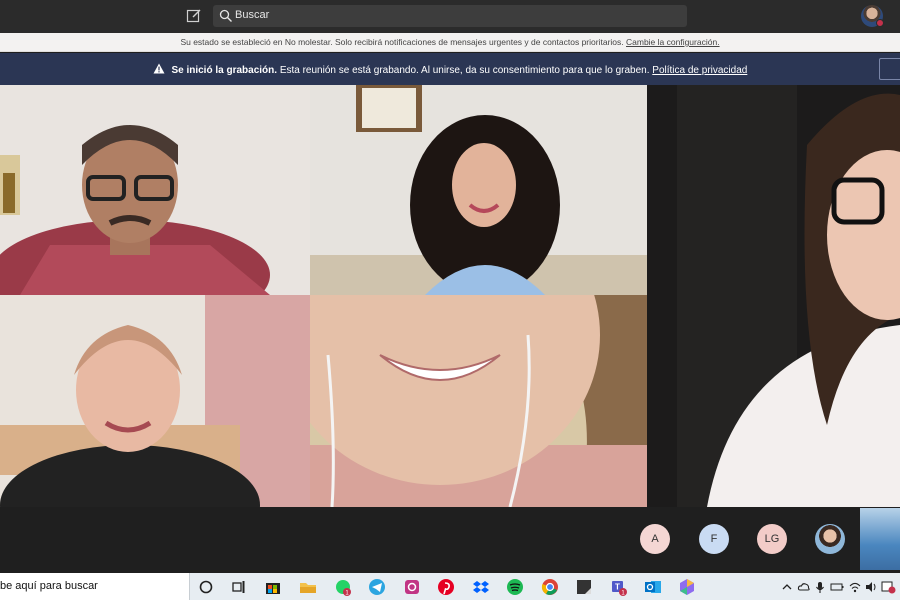  I want to click on participant-avatar-f: F, so click(714, 539).